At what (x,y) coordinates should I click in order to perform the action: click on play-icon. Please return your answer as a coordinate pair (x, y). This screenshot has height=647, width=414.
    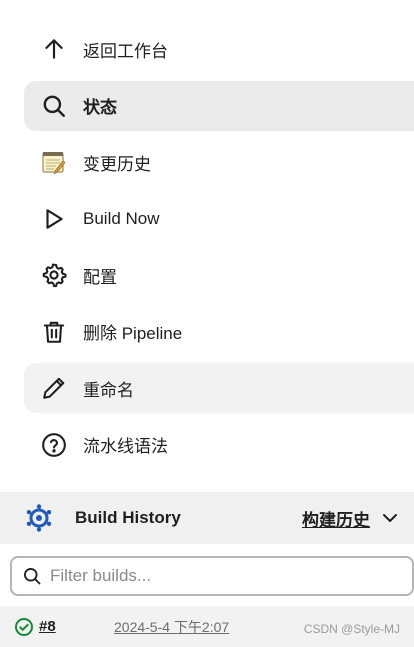
    Looking at the image, I should click on (54, 219).